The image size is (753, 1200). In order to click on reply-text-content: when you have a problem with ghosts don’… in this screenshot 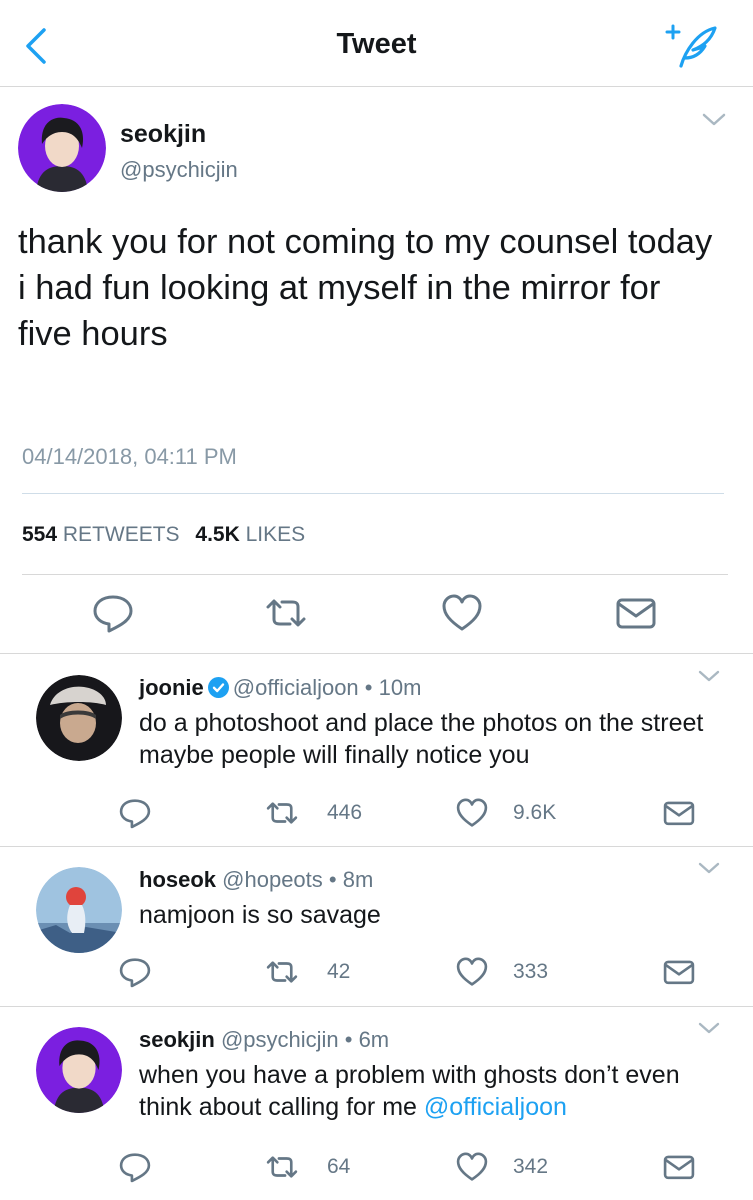, I will do `click(409, 1091)`.